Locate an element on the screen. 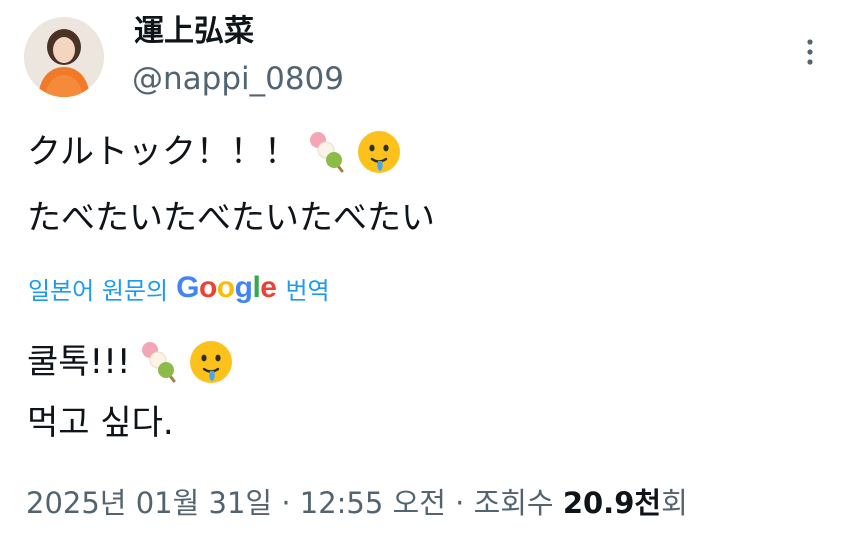  google-logo: Google is located at coordinates (226, 287).